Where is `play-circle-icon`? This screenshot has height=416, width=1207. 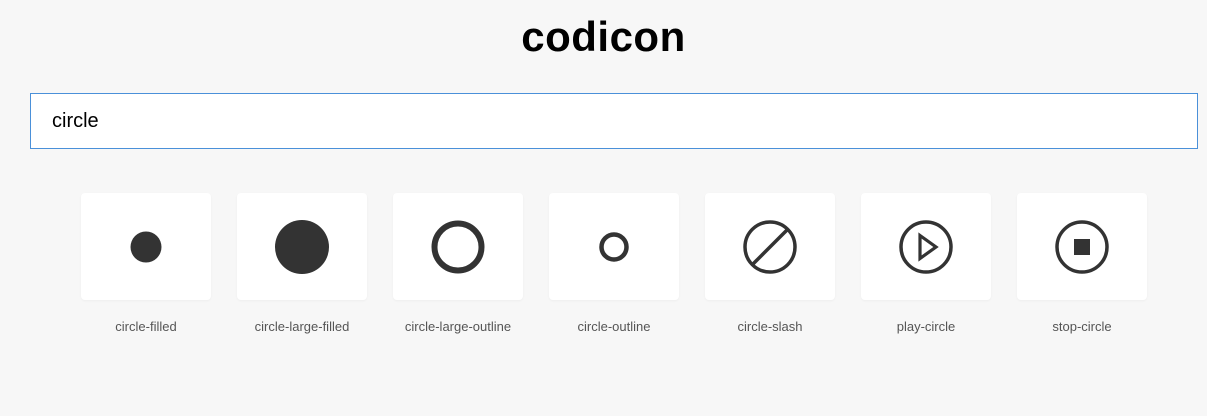 play-circle-icon is located at coordinates (926, 246).